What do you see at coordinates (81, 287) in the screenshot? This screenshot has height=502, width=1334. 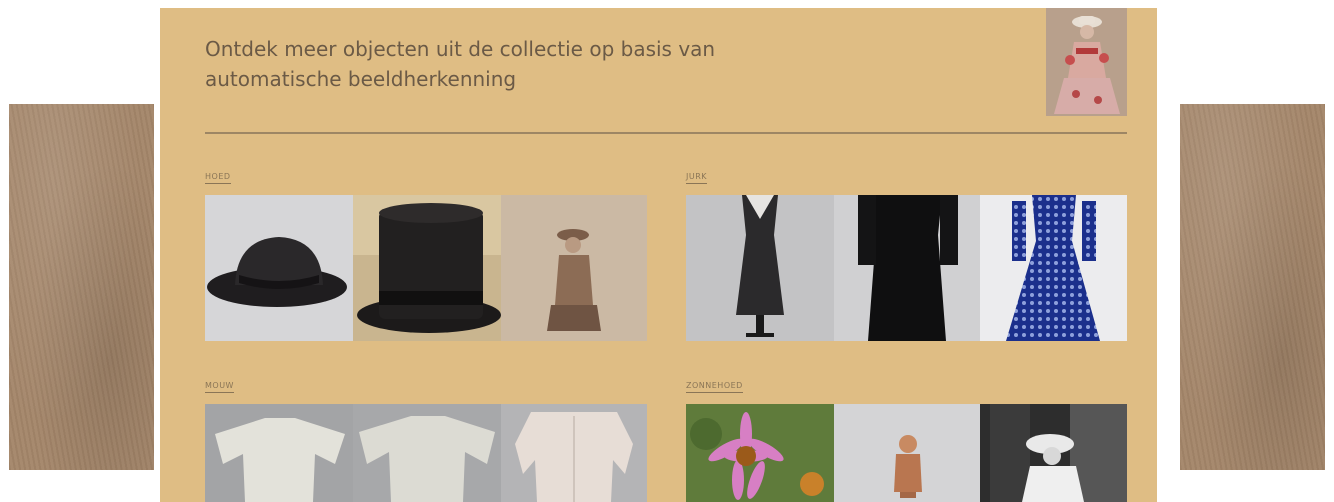 I see `left-texture-panel` at bounding box center [81, 287].